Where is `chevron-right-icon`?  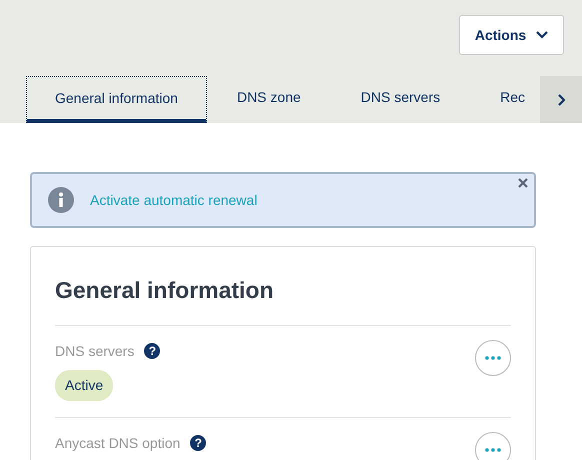 chevron-right-icon is located at coordinates (561, 100).